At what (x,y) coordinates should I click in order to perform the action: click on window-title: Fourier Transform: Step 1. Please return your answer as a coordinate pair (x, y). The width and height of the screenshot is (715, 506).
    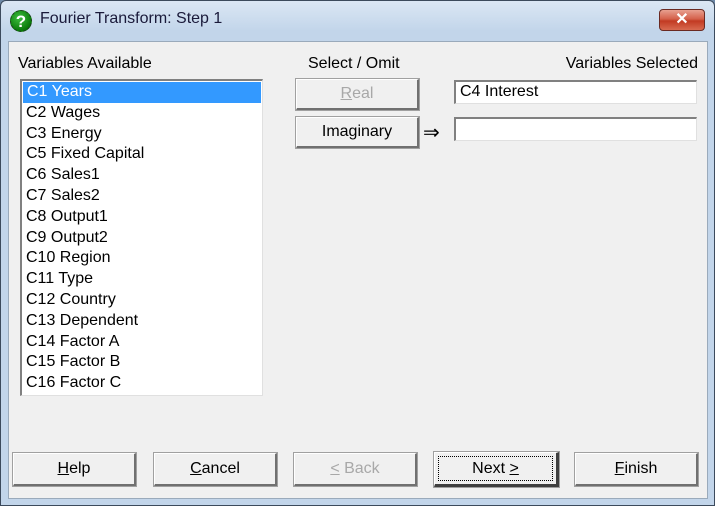
    Looking at the image, I should click on (131, 18).